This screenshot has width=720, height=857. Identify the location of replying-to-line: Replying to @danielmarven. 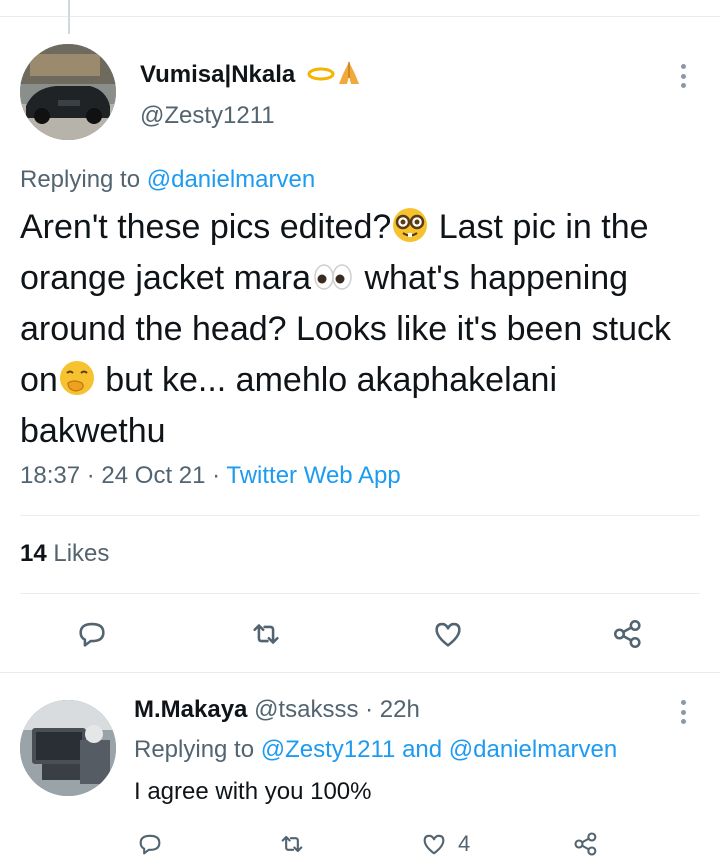
(167, 180).